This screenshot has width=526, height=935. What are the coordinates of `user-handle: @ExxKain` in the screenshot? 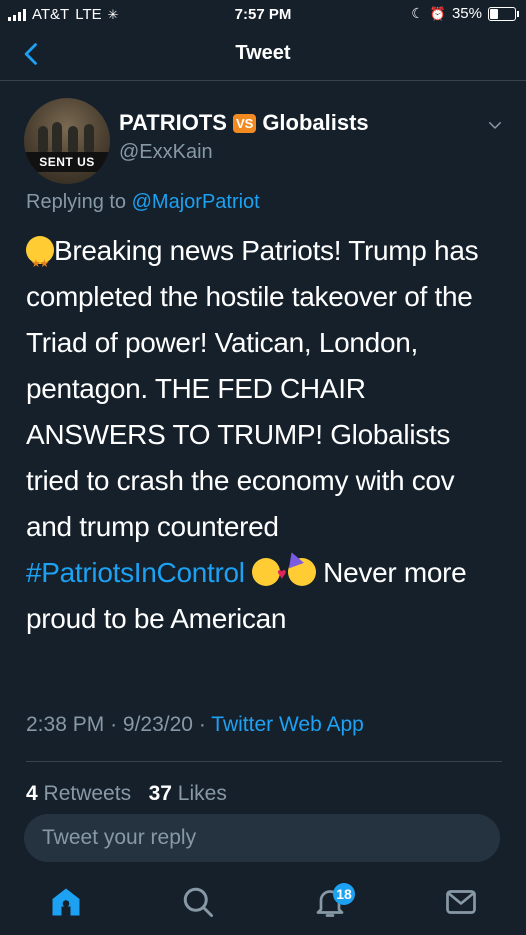 It's located at (166, 152).